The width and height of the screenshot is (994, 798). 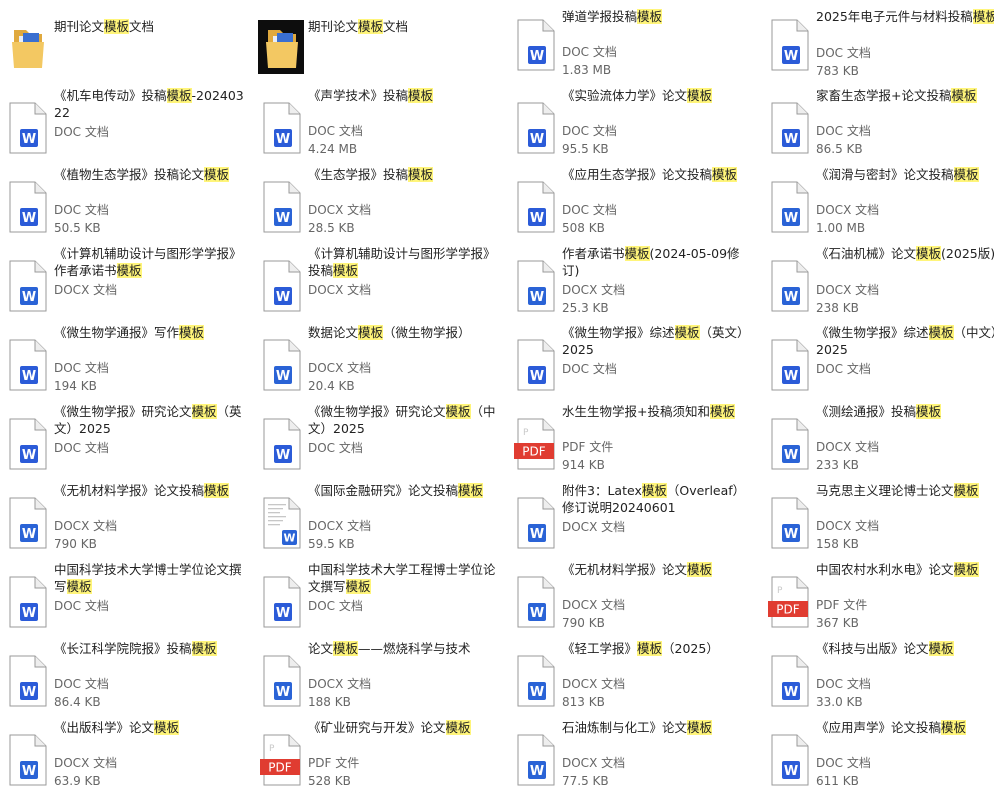 I want to click on file-name: 《实验流体力学》论文模板, so click(x=658, y=95).